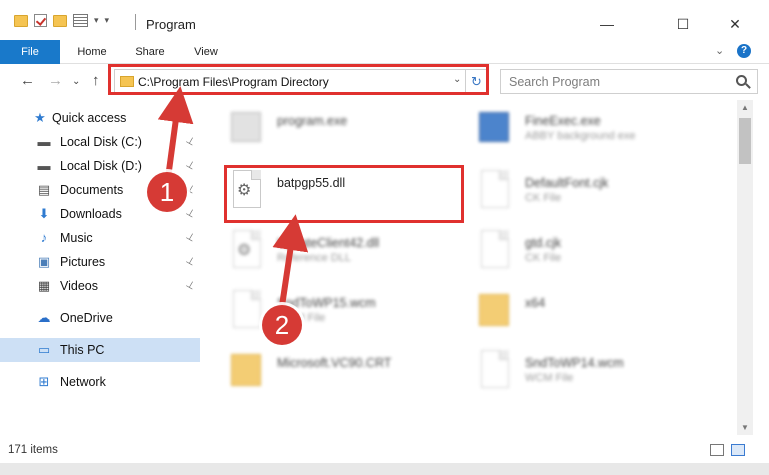 The height and width of the screenshot is (475, 769). Describe the element at coordinates (629, 81) in the screenshot. I see `search-input: Search Program` at that location.